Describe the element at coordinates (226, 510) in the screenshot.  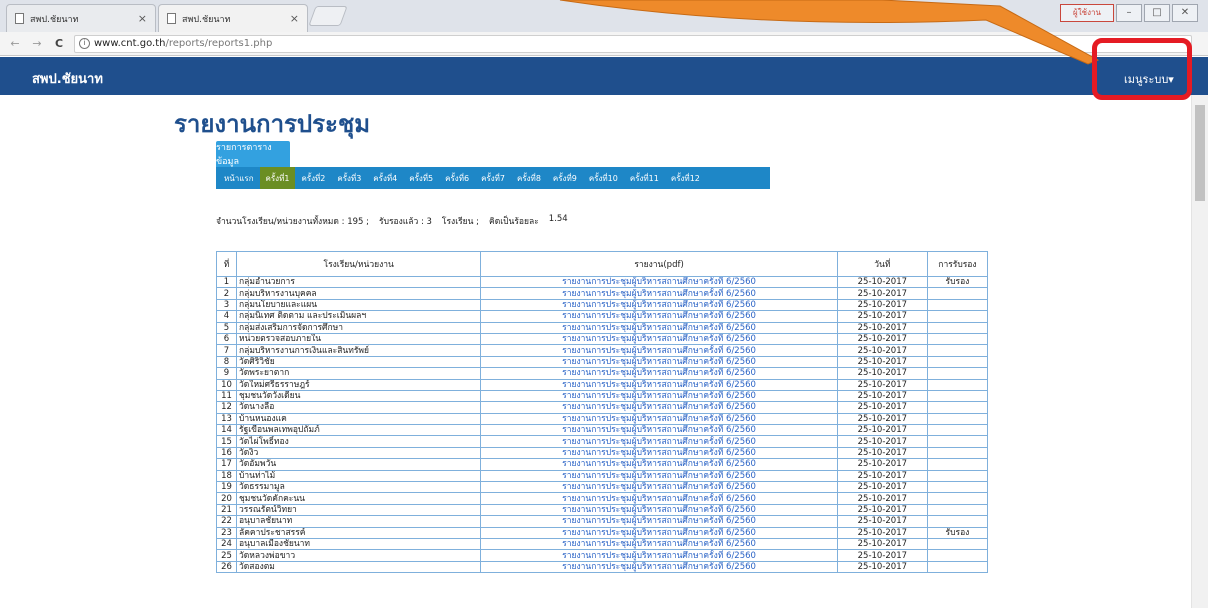
I see `row-number: 21` at that location.